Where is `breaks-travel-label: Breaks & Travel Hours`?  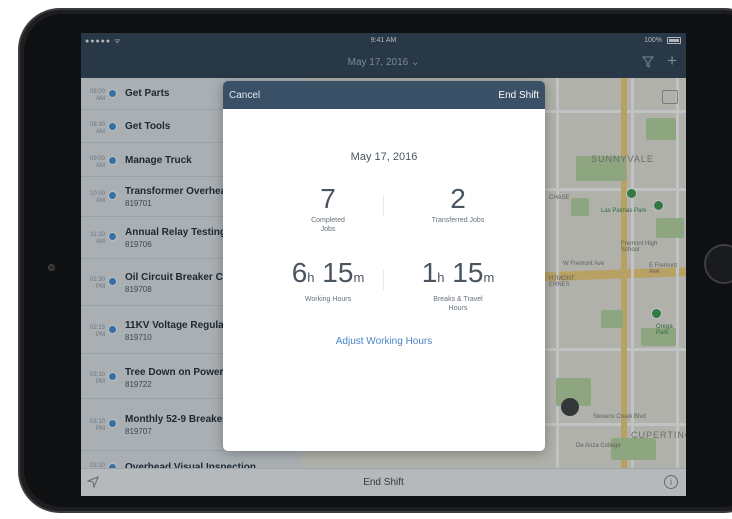 breaks-travel-label: Breaks & Travel Hours is located at coordinates (458, 304).